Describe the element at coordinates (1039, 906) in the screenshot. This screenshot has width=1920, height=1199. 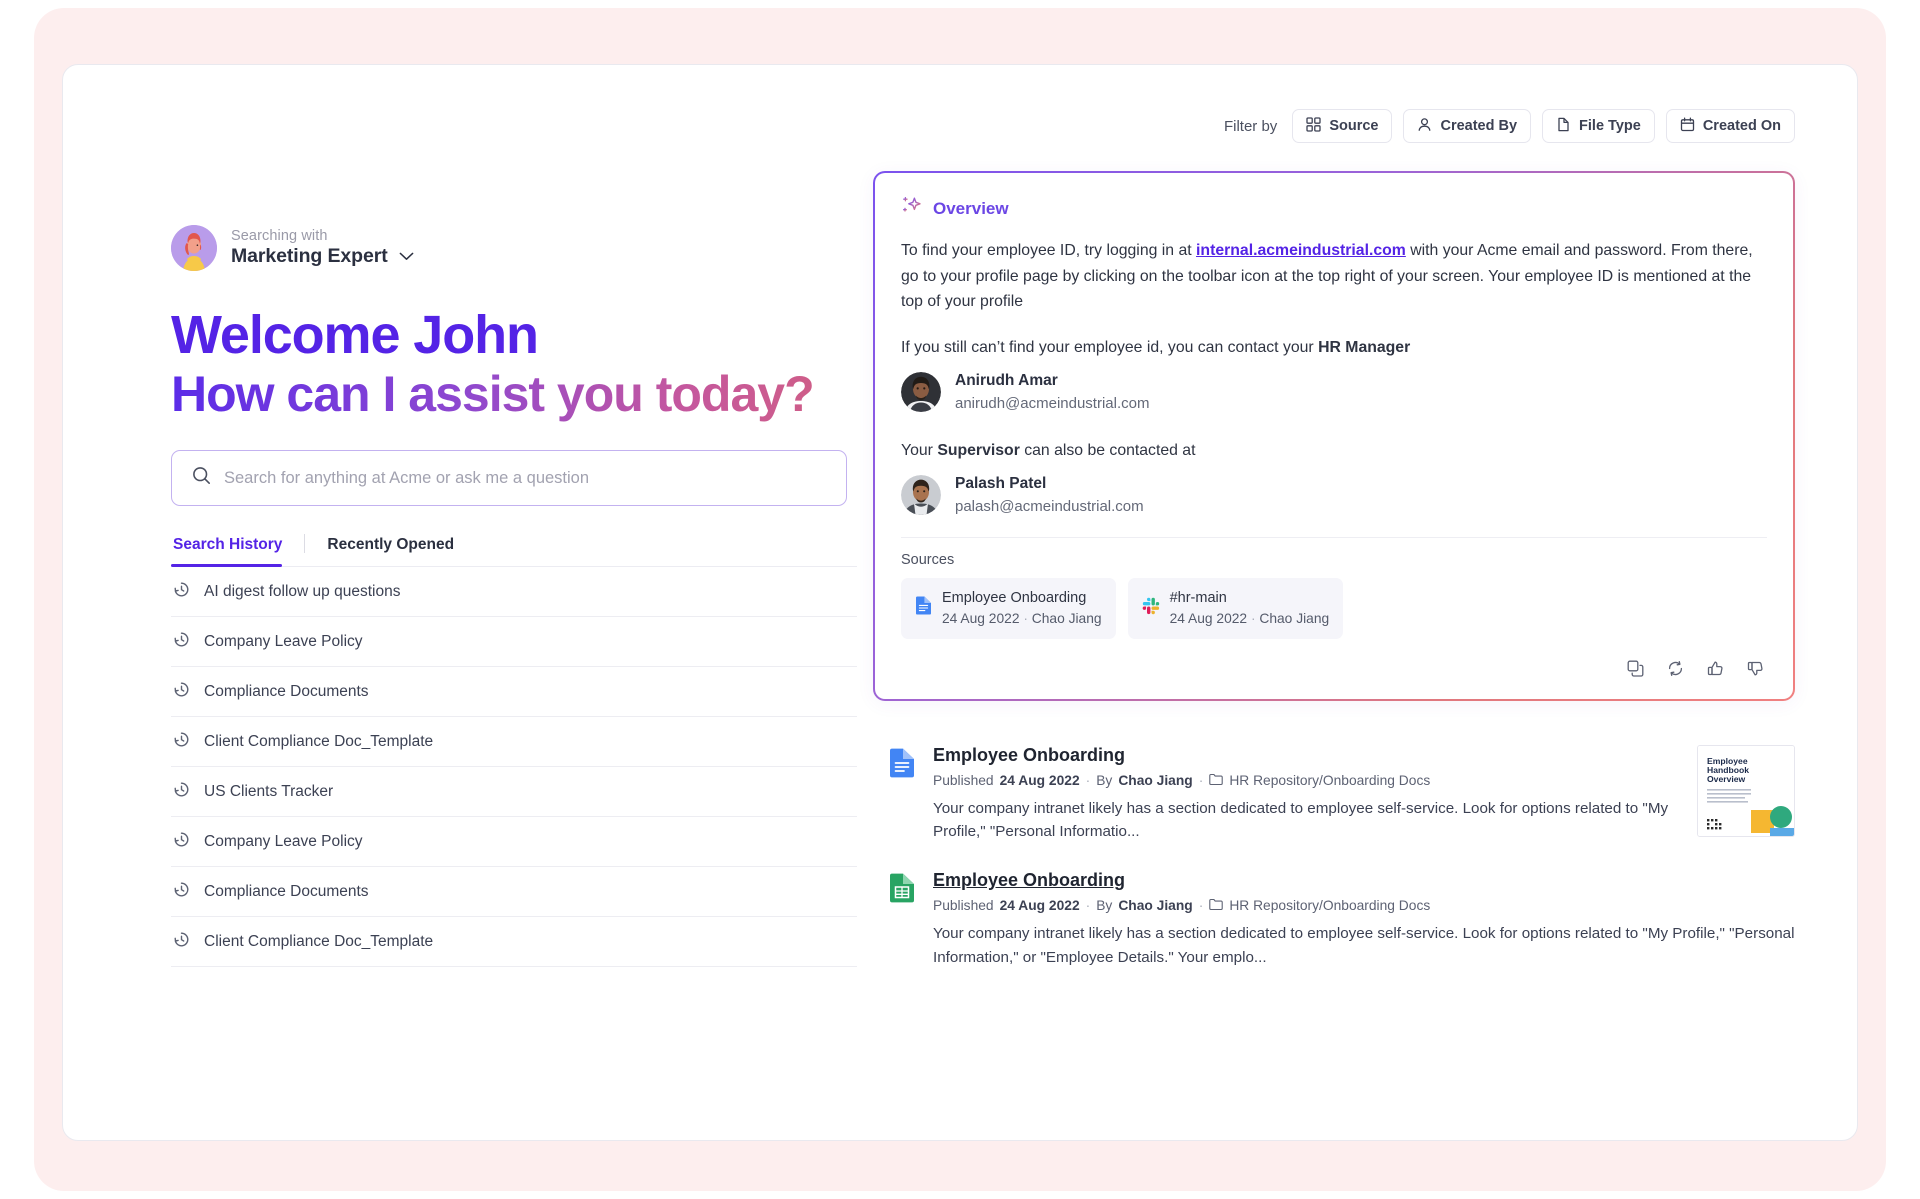
I see `published-date: 24 Aug 2022` at that location.